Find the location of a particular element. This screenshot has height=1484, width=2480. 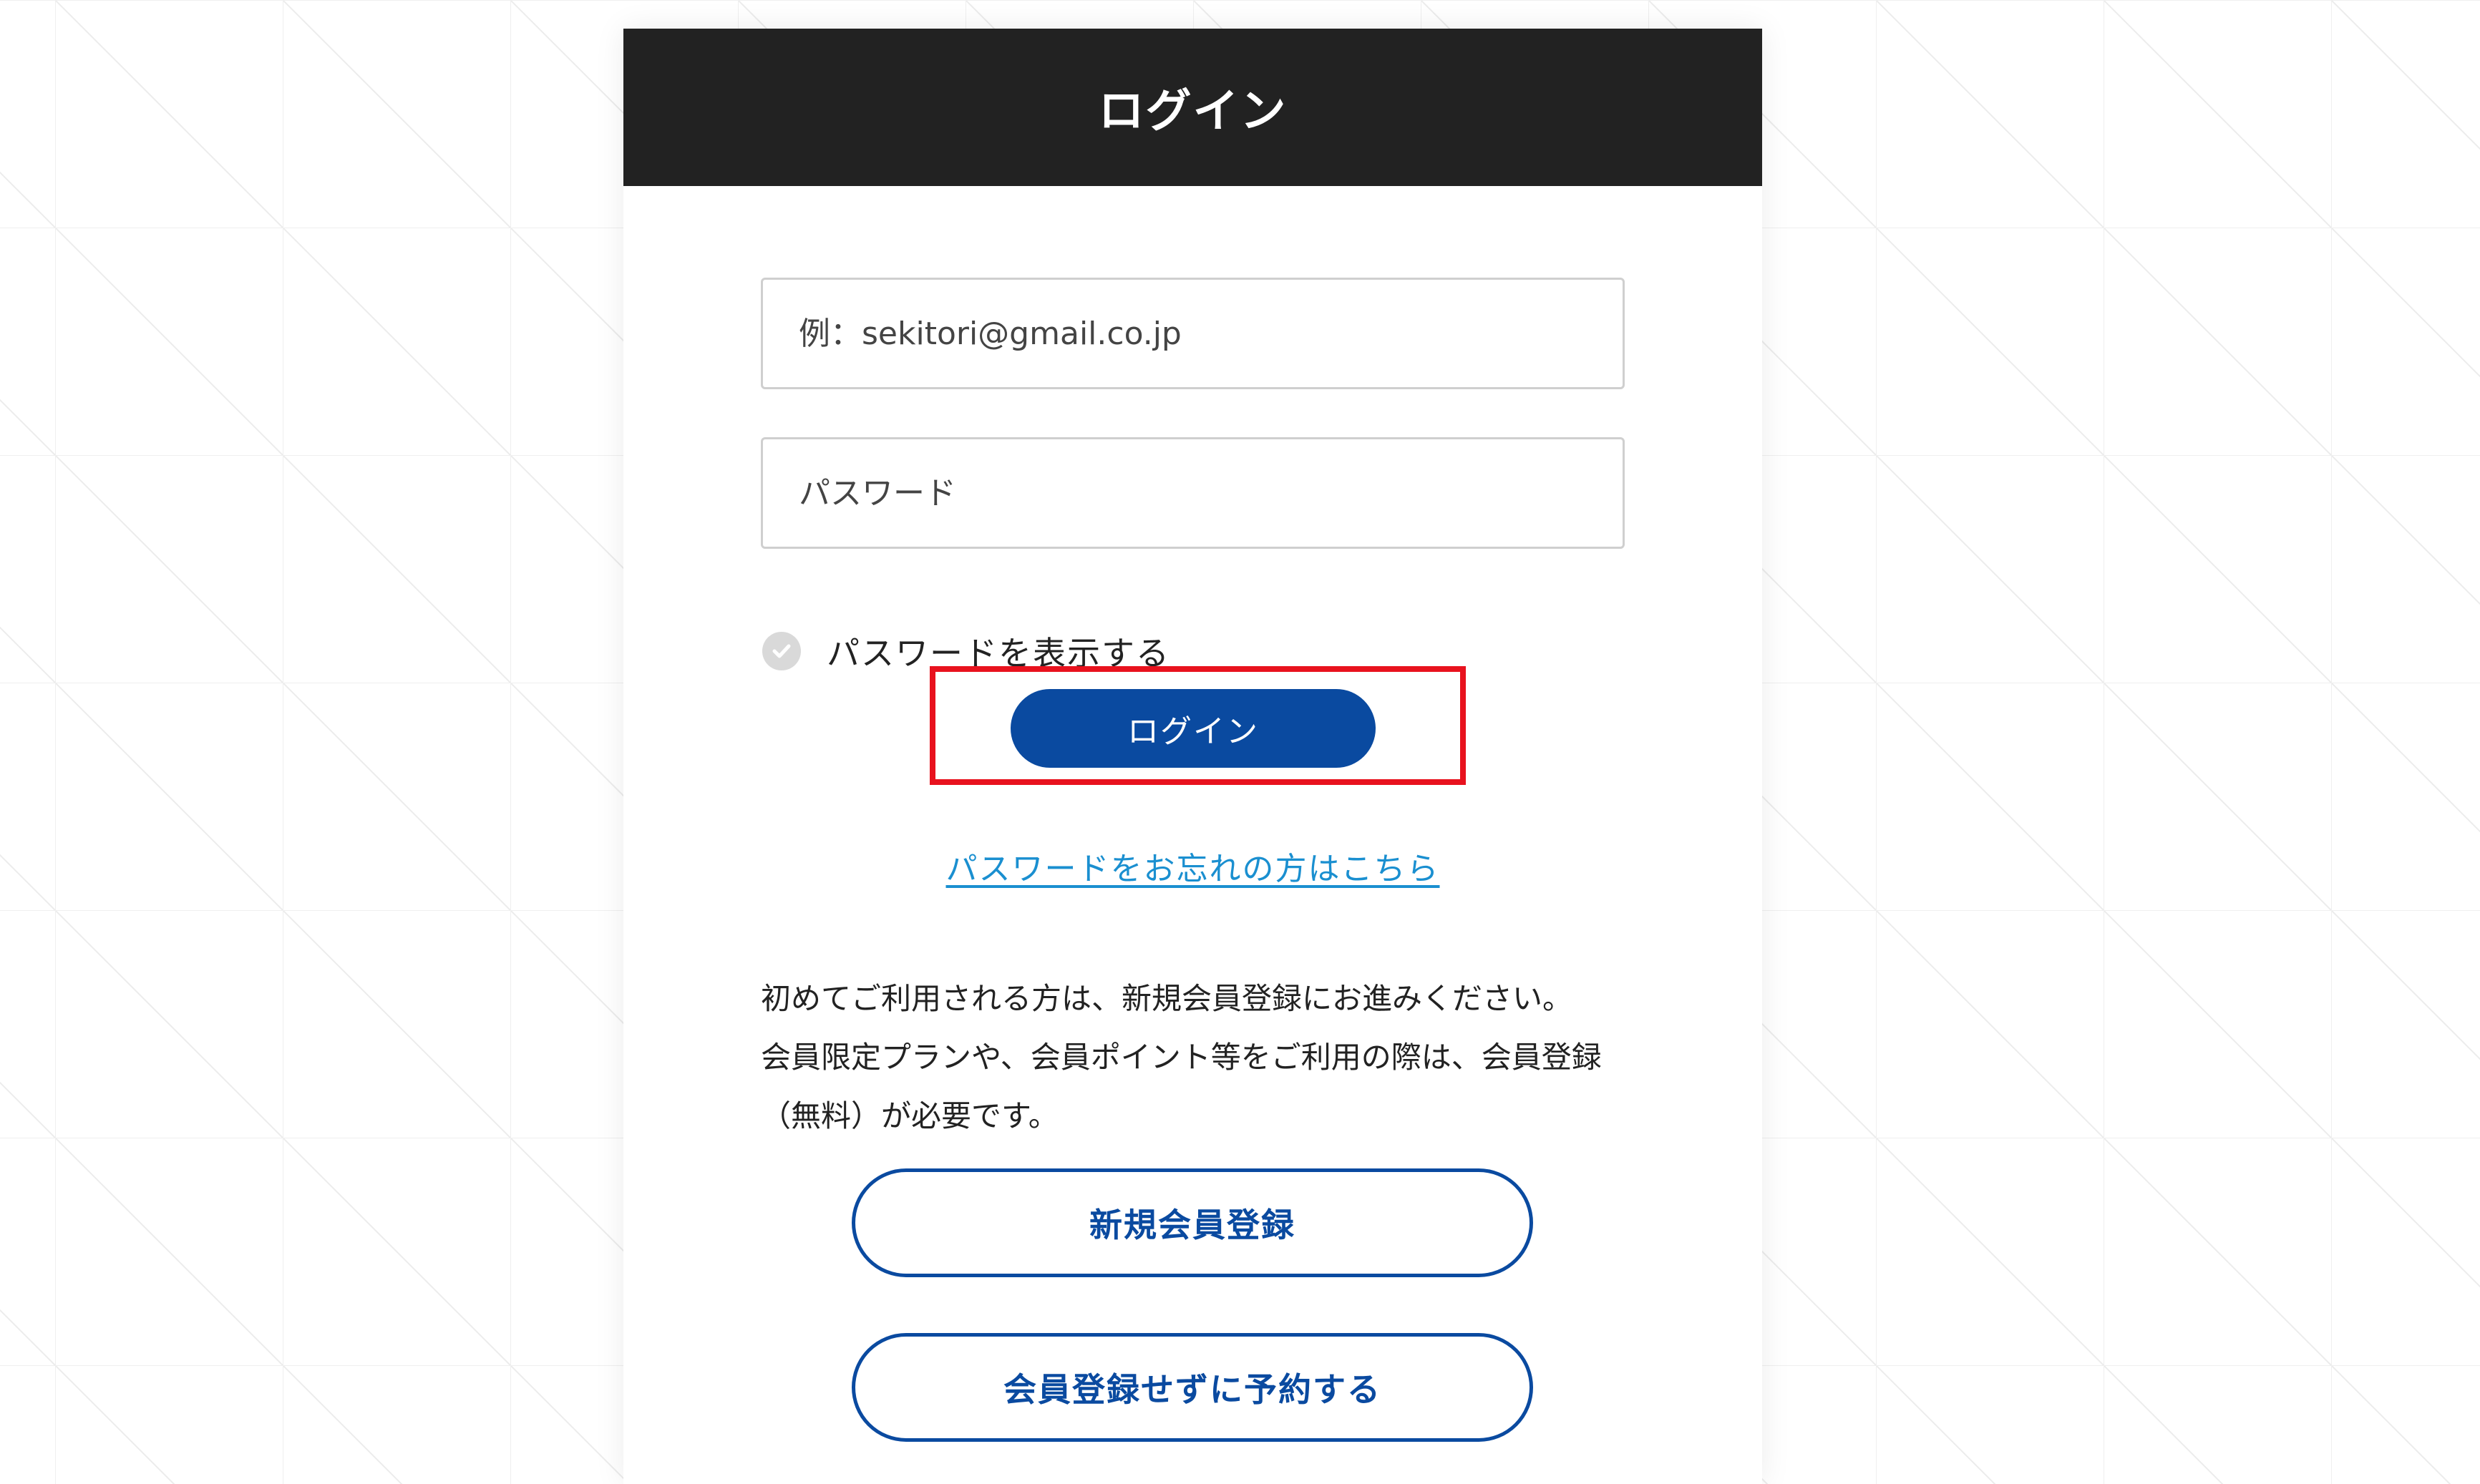

email-field-container is located at coordinates (1193, 333).